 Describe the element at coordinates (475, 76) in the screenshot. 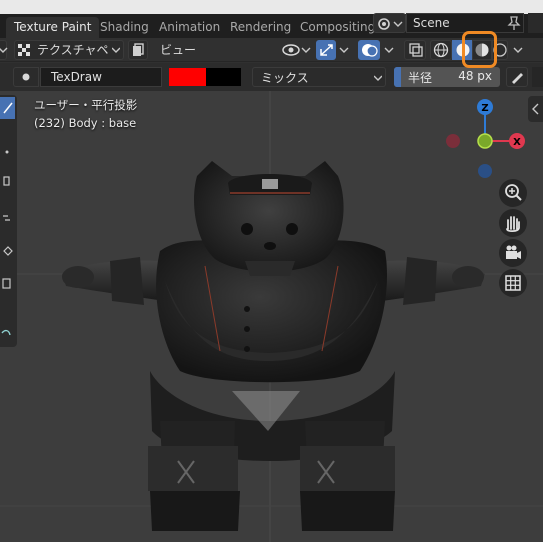

I see `radius-value: 48 px` at that location.